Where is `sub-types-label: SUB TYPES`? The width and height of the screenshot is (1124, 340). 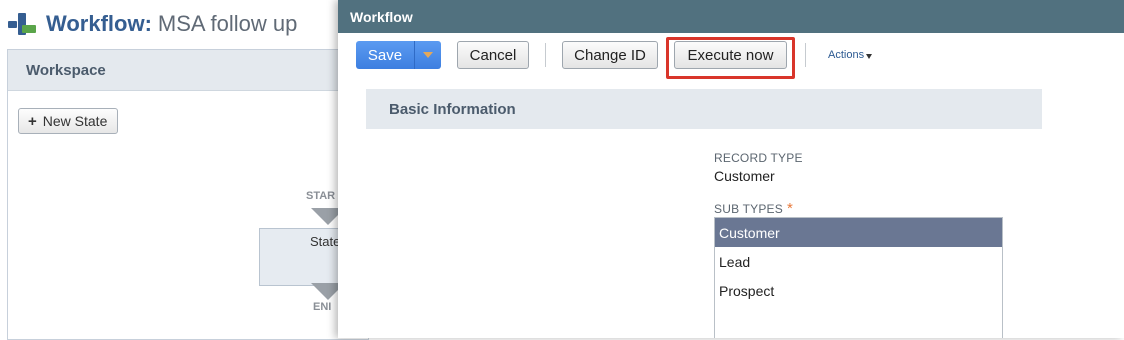 sub-types-label: SUB TYPES is located at coordinates (748, 209).